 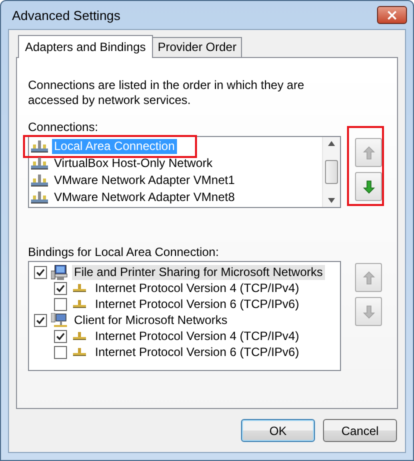 I want to click on network-computer-icon, so click(x=59, y=320).